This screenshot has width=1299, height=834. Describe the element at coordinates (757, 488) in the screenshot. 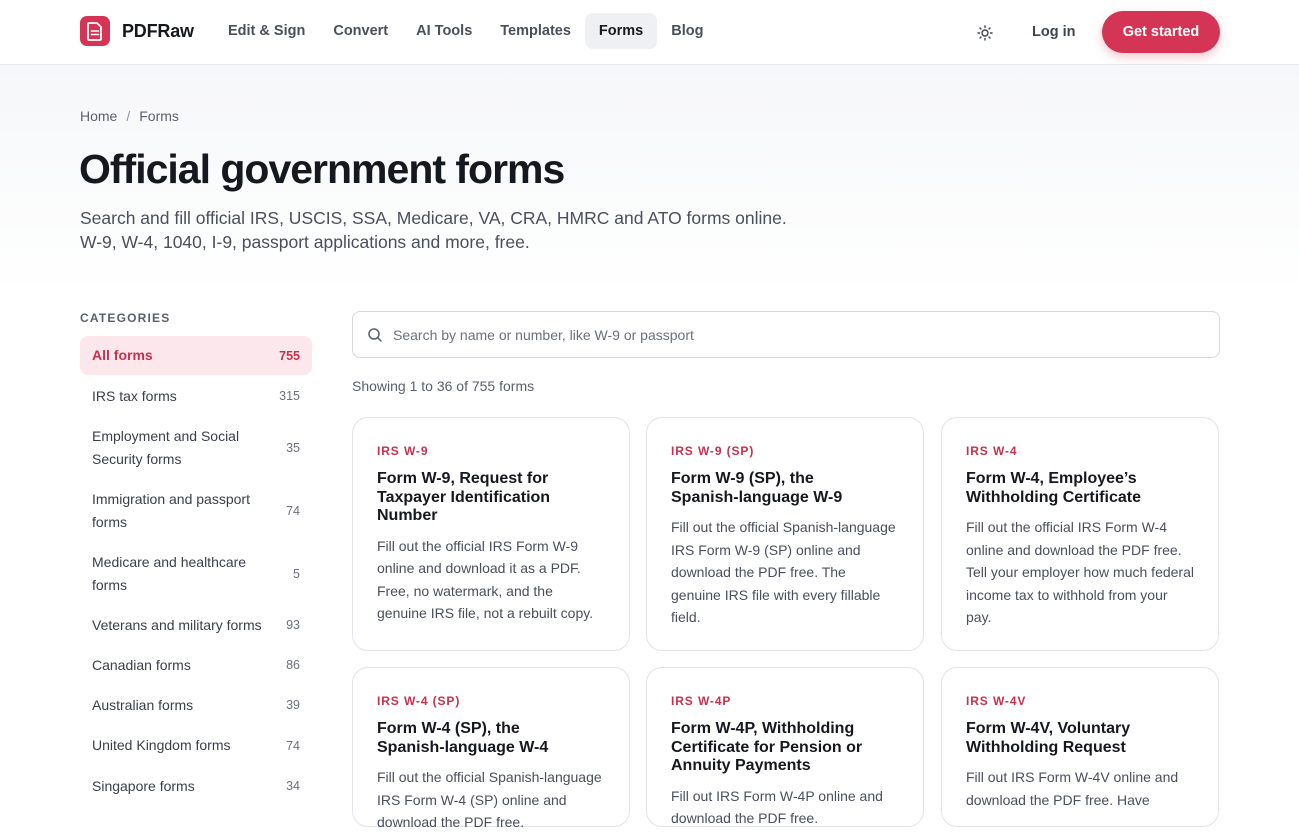

I see `form-title: Form W-9 (SP), the Spanish-language W-9` at that location.